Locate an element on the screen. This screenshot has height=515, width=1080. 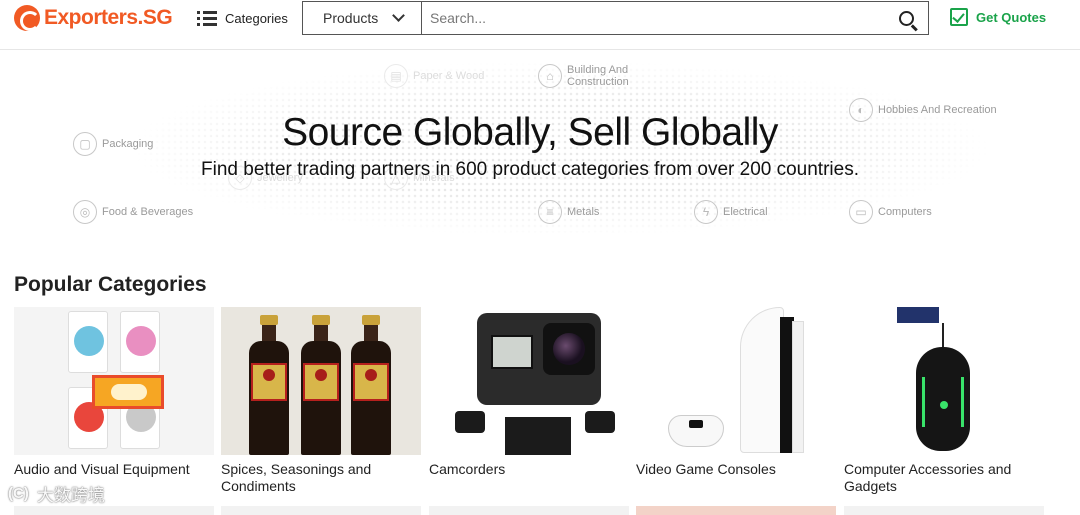
category-card-game-consoles: Video Game Consoles is located at coordinates (736, 392).